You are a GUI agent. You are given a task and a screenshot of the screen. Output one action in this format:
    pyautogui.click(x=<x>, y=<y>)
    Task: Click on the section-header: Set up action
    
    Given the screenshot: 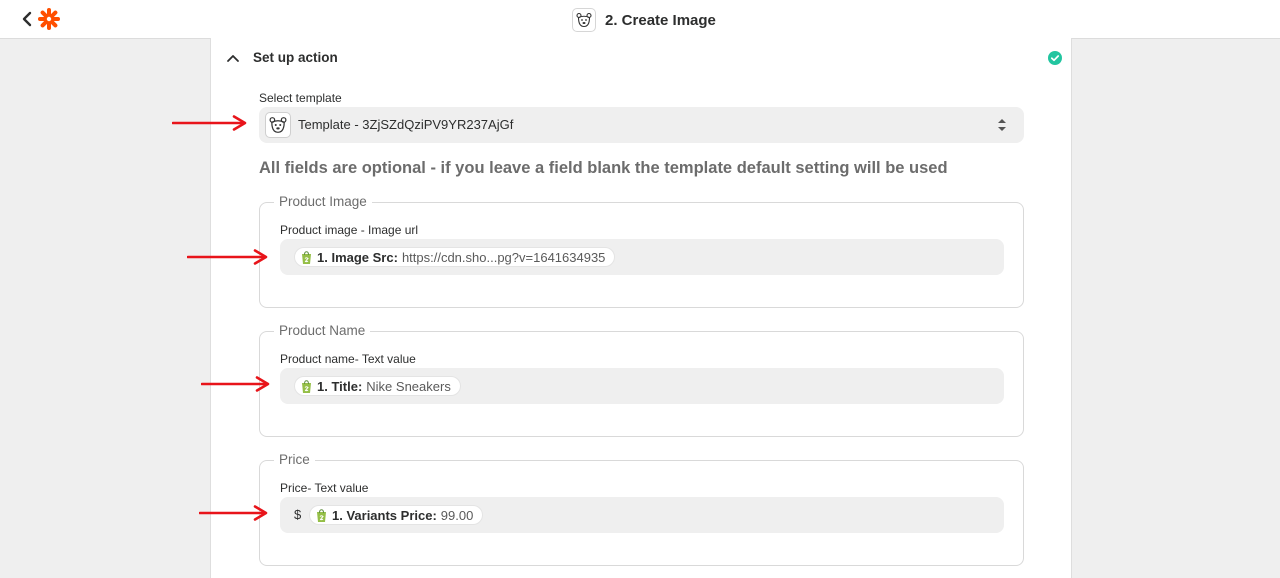 What is the action you would take?
    pyautogui.click(x=641, y=58)
    